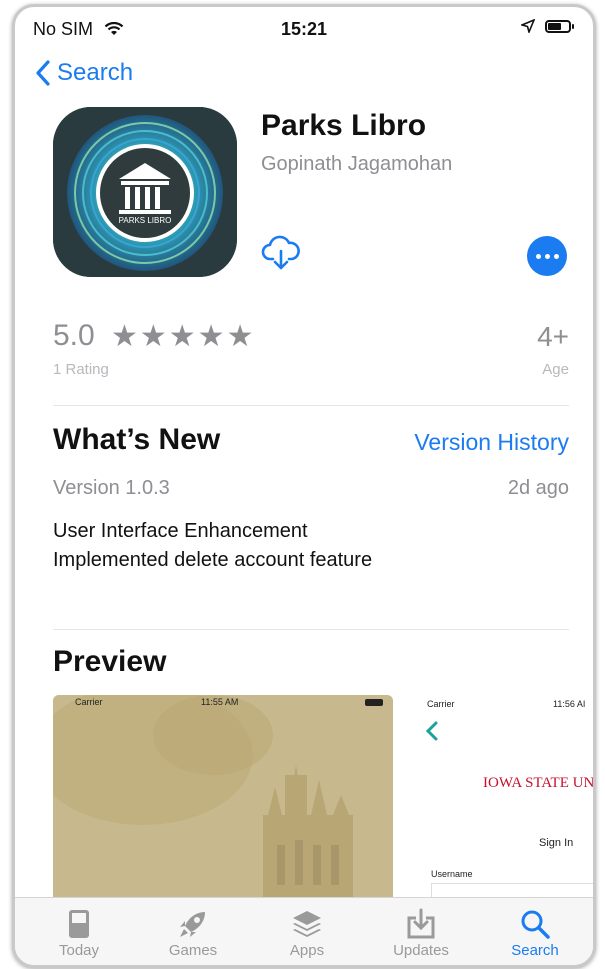  I want to click on rating-score: 5.0, so click(74, 335).